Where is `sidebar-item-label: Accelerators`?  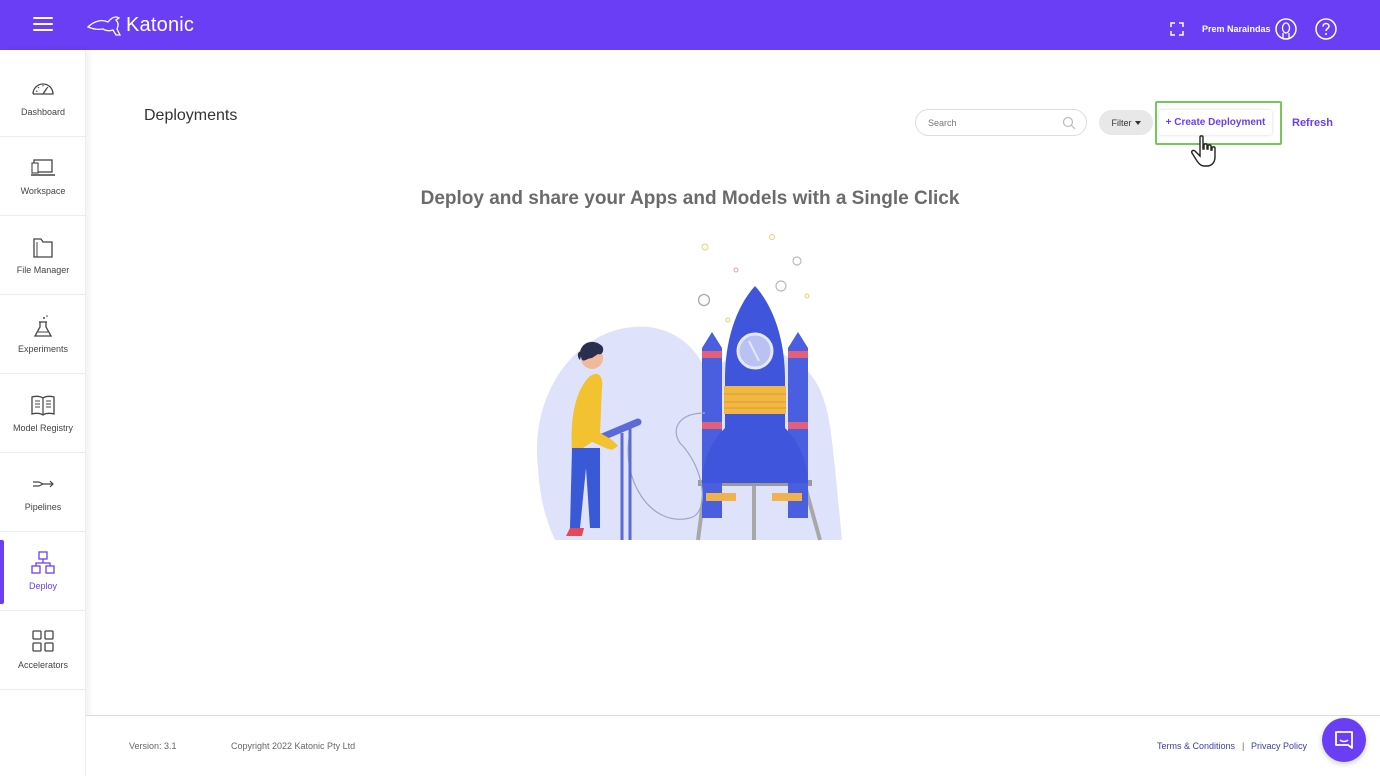 sidebar-item-label: Accelerators is located at coordinates (43, 665).